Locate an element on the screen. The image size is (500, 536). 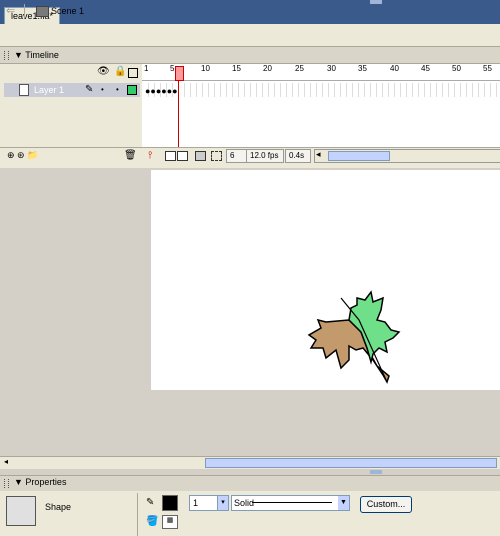
layer-icon is located at coordinates (24, 90).